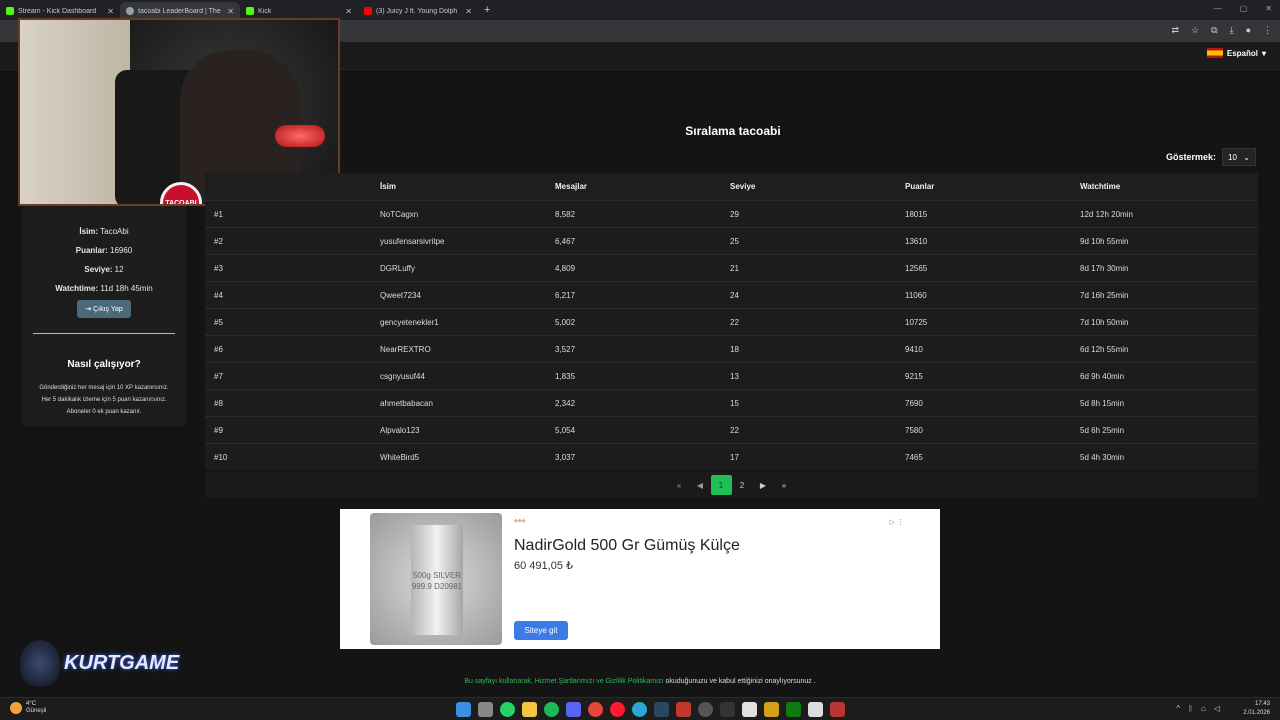  I want to click on table-cell: 5,002, so click(565, 322).